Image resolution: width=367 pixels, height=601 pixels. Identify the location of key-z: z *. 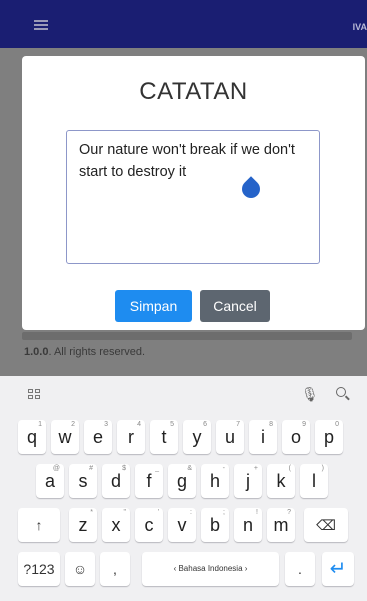
(83, 525).